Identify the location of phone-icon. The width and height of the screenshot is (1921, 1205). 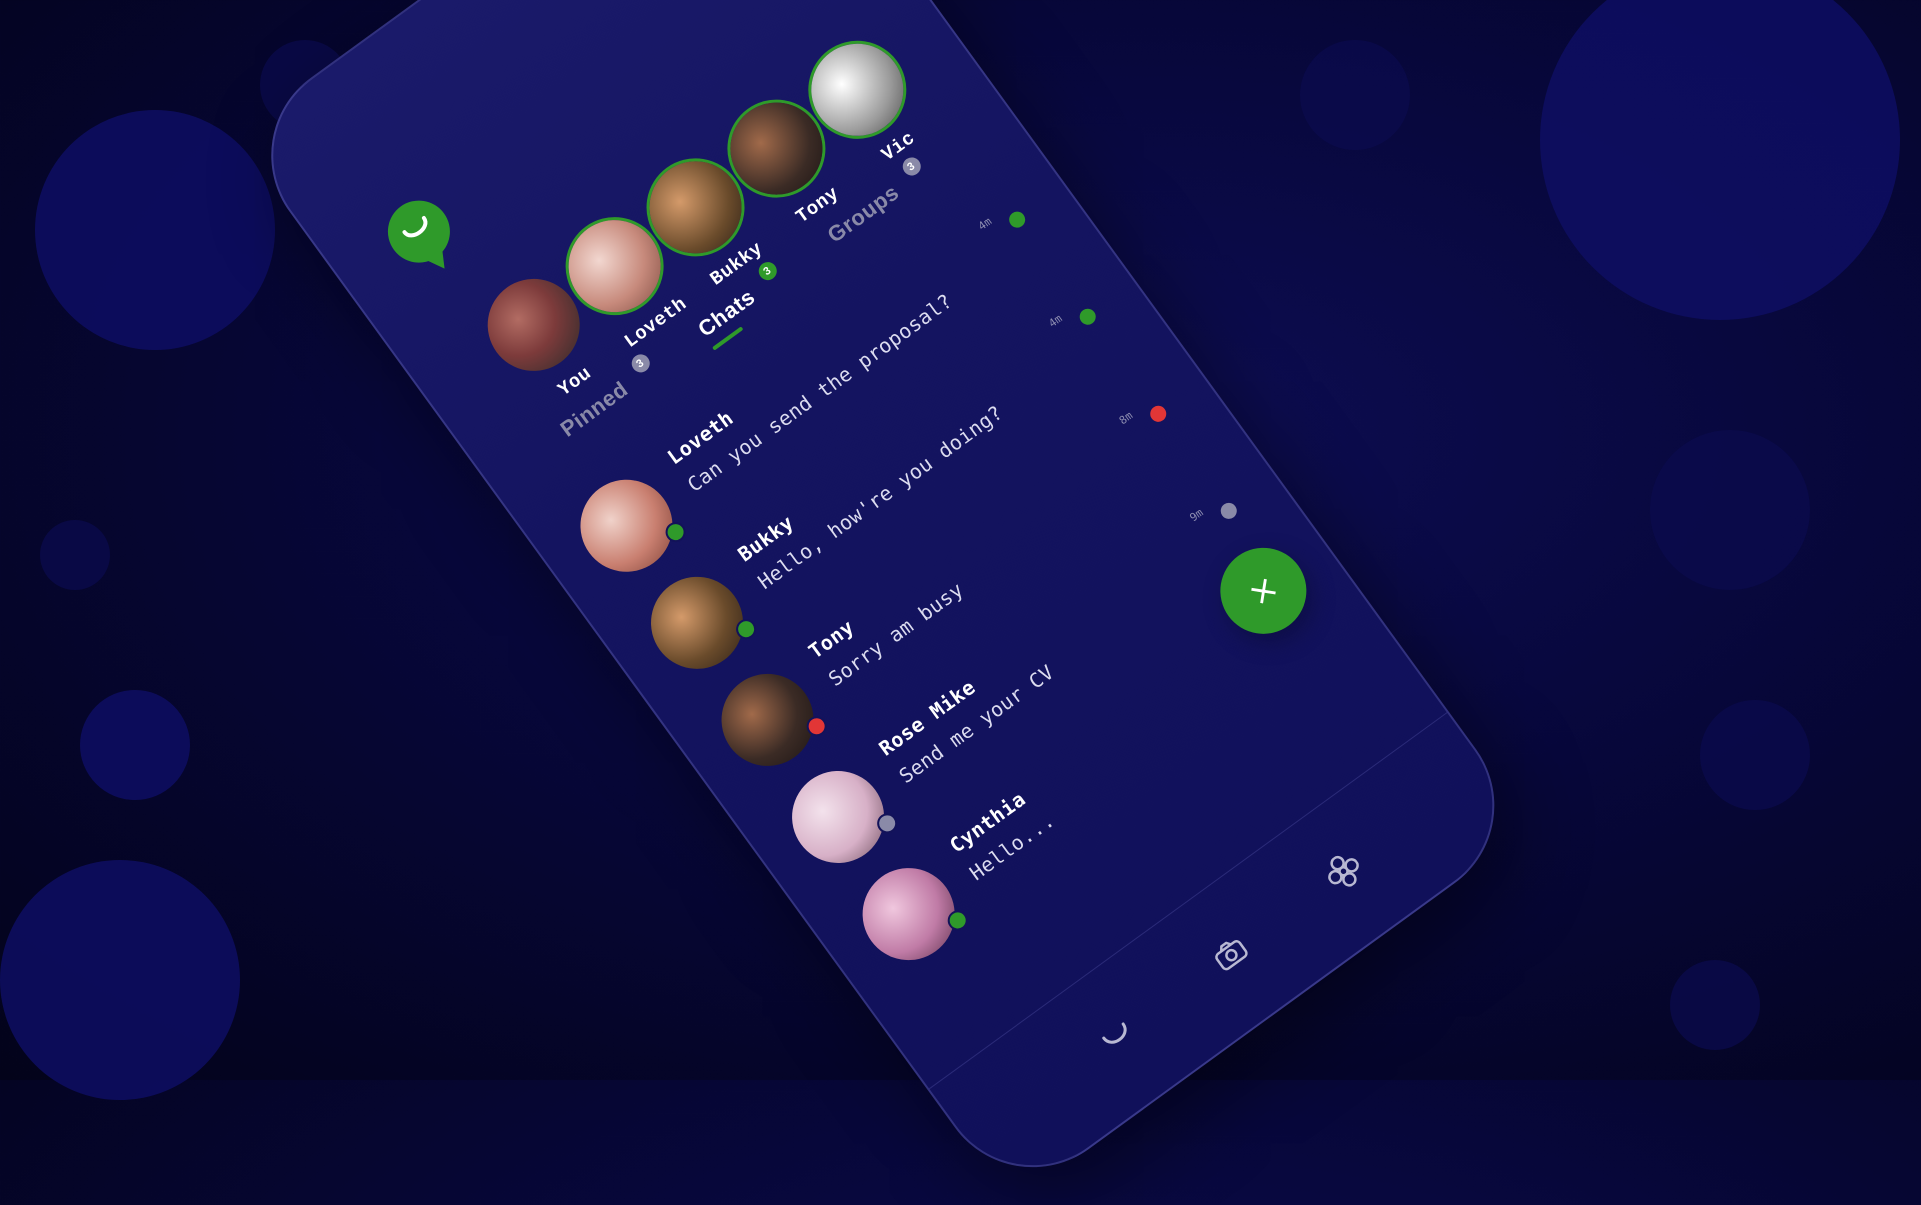
(1117, 1036).